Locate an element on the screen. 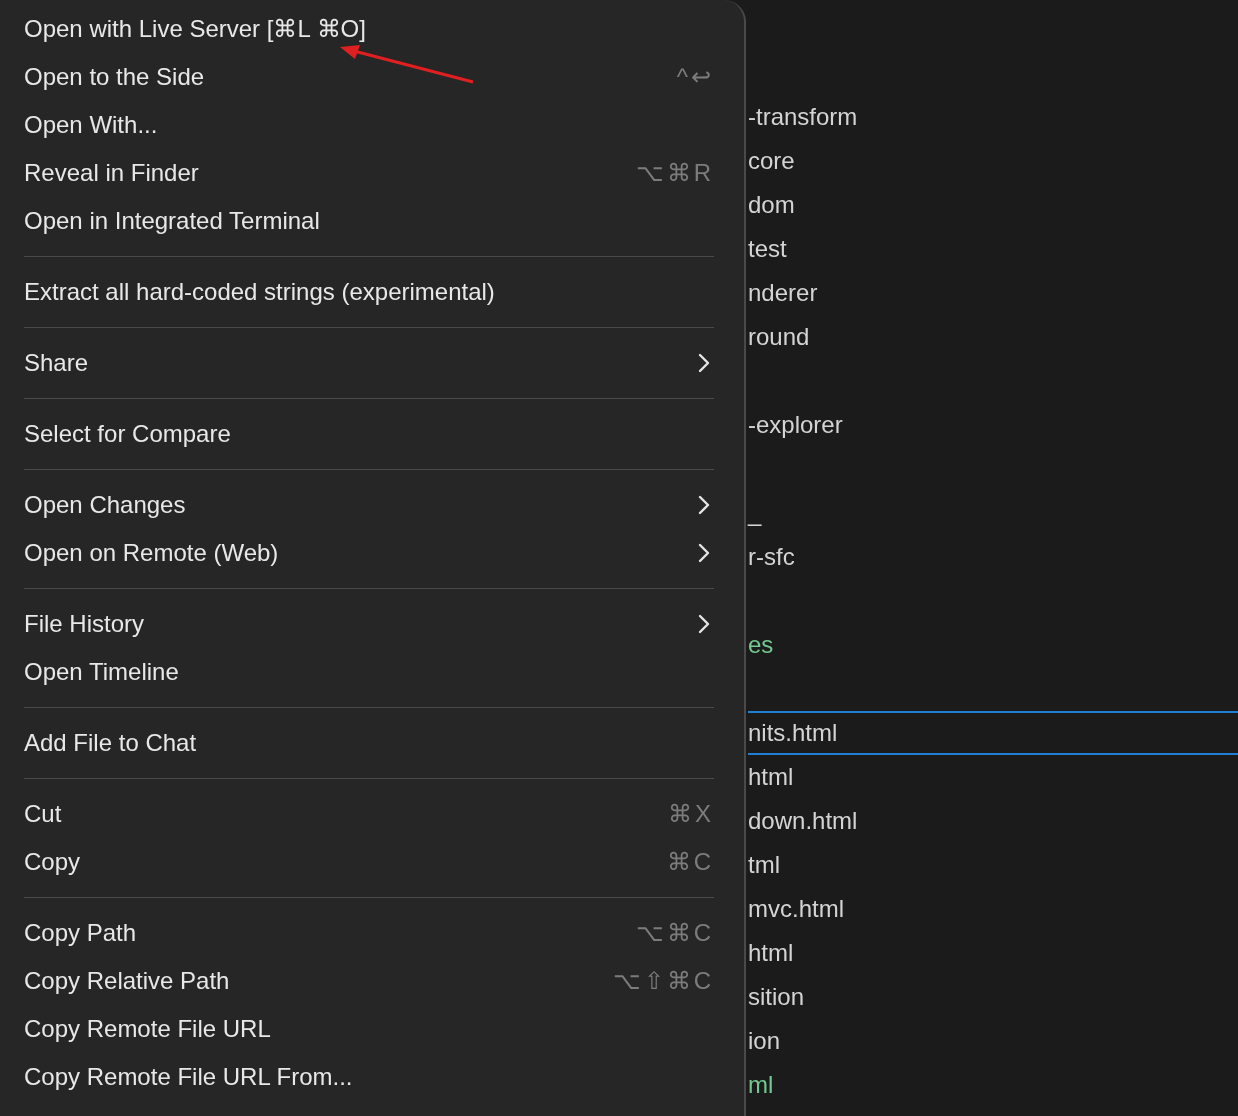 The height and width of the screenshot is (1116, 1238). menu-item: Copy ⌘C is located at coordinates (369, 862).